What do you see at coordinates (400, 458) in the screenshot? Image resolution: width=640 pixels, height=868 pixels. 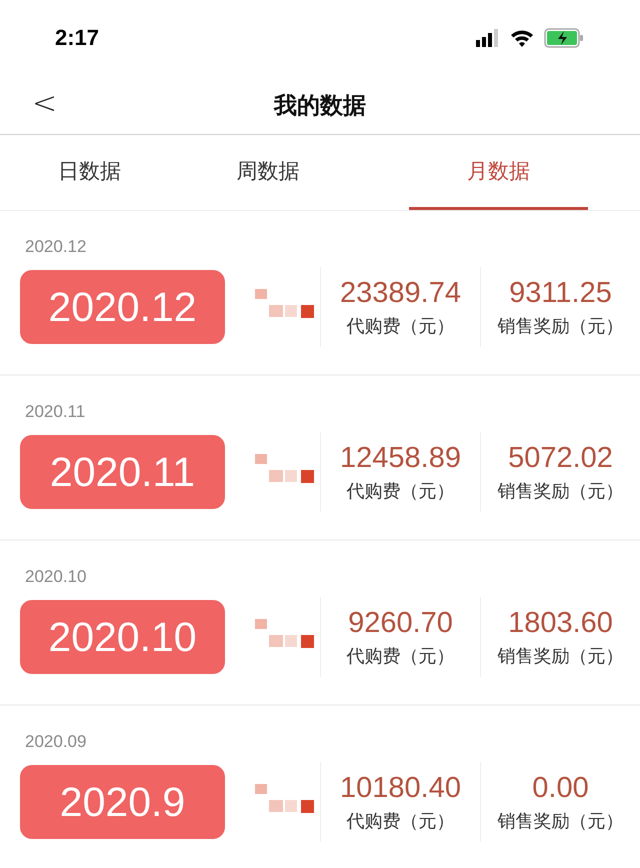 I see `fee-value: 12458.89` at bounding box center [400, 458].